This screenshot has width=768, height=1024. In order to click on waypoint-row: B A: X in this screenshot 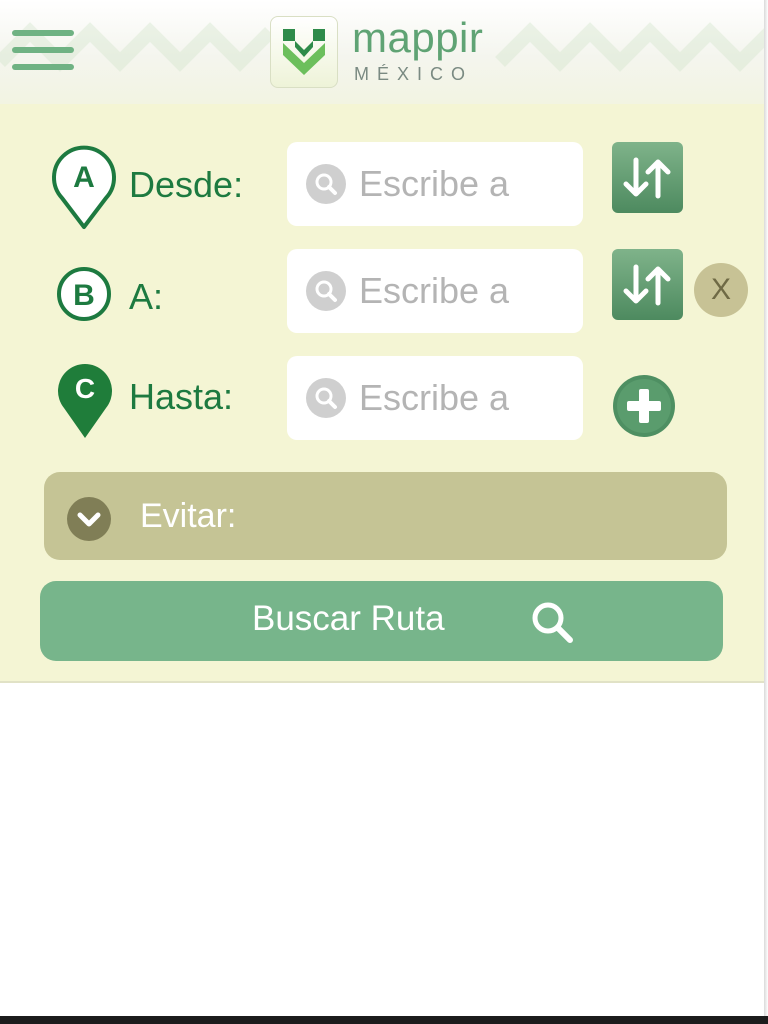, I will do `click(382, 292)`.